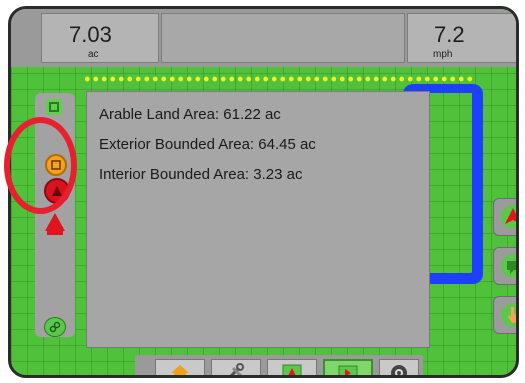 Image resolution: width=525 pixels, height=383 pixels. I want to click on home-icon, so click(180, 370).